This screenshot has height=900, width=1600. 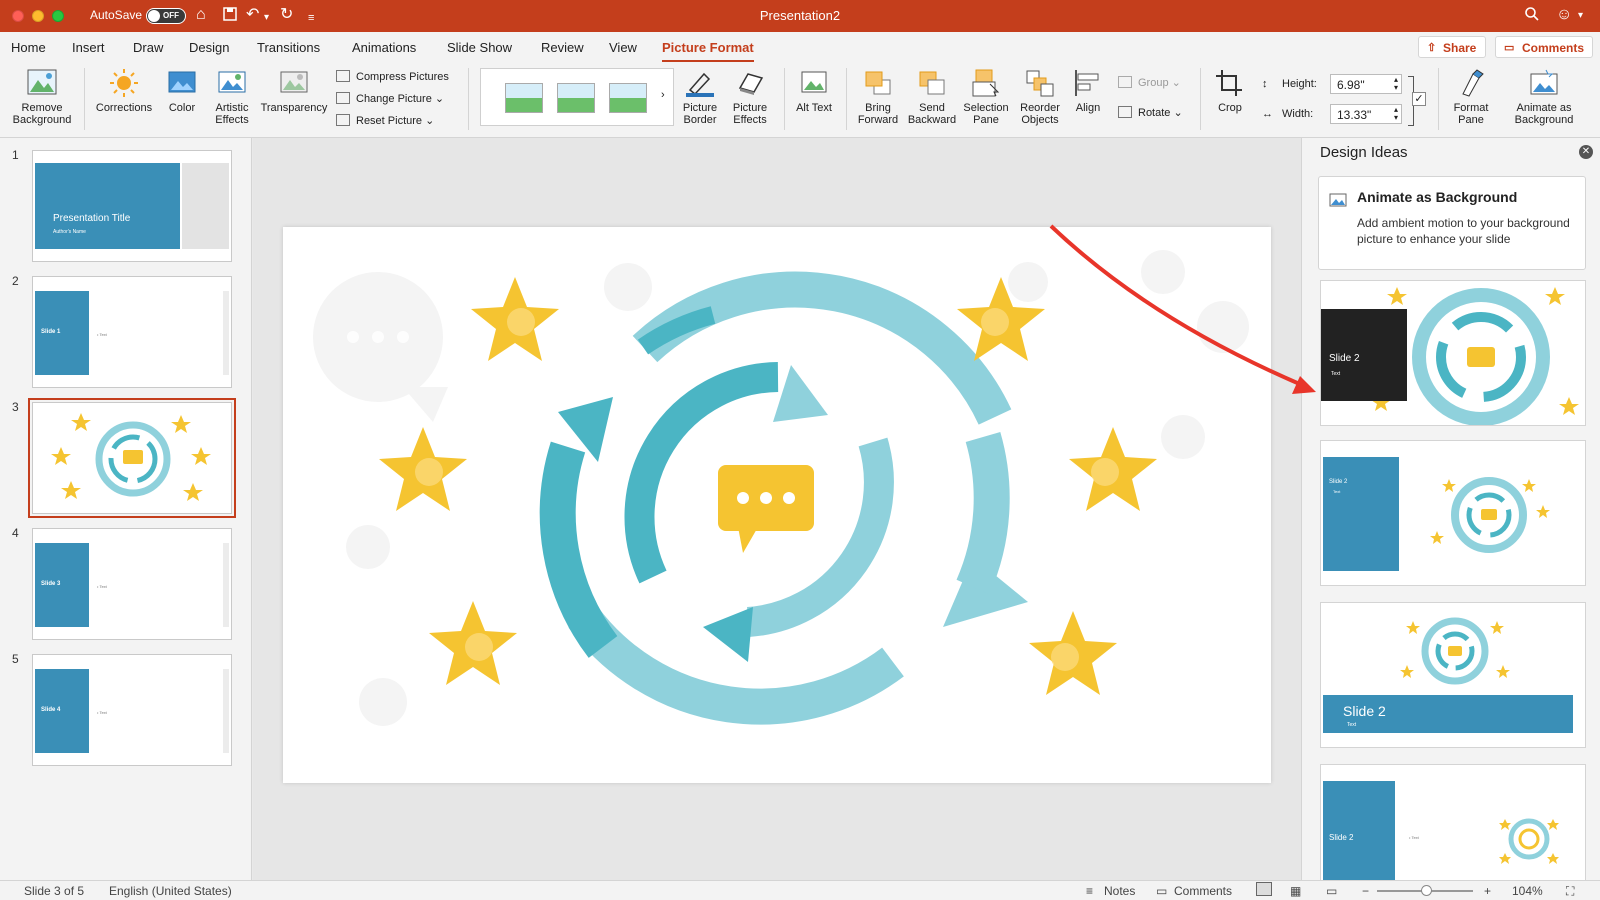 What do you see at coordinates (1586, 152) in the screenshot?
I see `close-icon: ✕` at bounding box center [1586, 152].